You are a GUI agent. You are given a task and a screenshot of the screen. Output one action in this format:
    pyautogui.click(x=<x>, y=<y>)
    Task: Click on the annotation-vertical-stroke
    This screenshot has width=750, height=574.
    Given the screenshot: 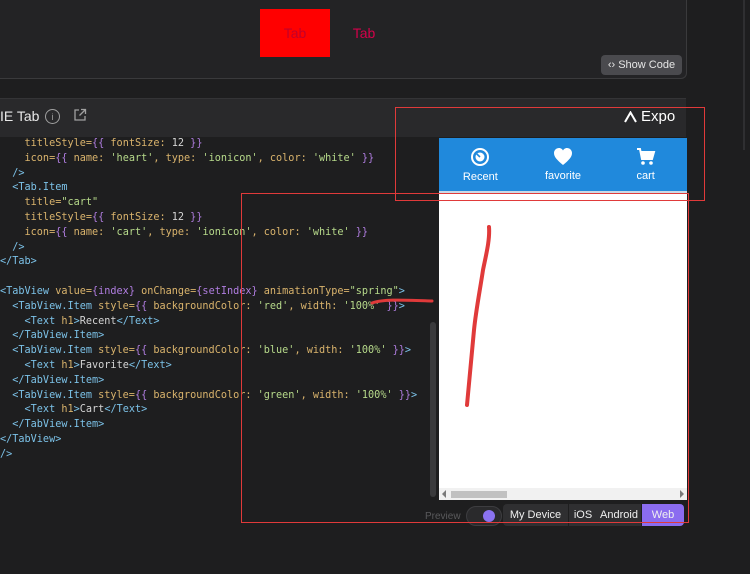 What is the action you would take?
    pyautogui.click(x=478, y=316)
    